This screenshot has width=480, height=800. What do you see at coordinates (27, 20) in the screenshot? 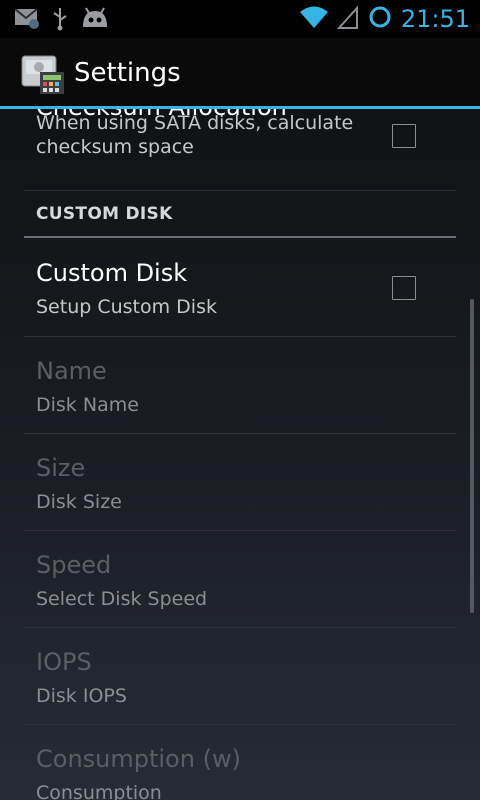
I see `gmail-icon` at bounding box center [27, 20].